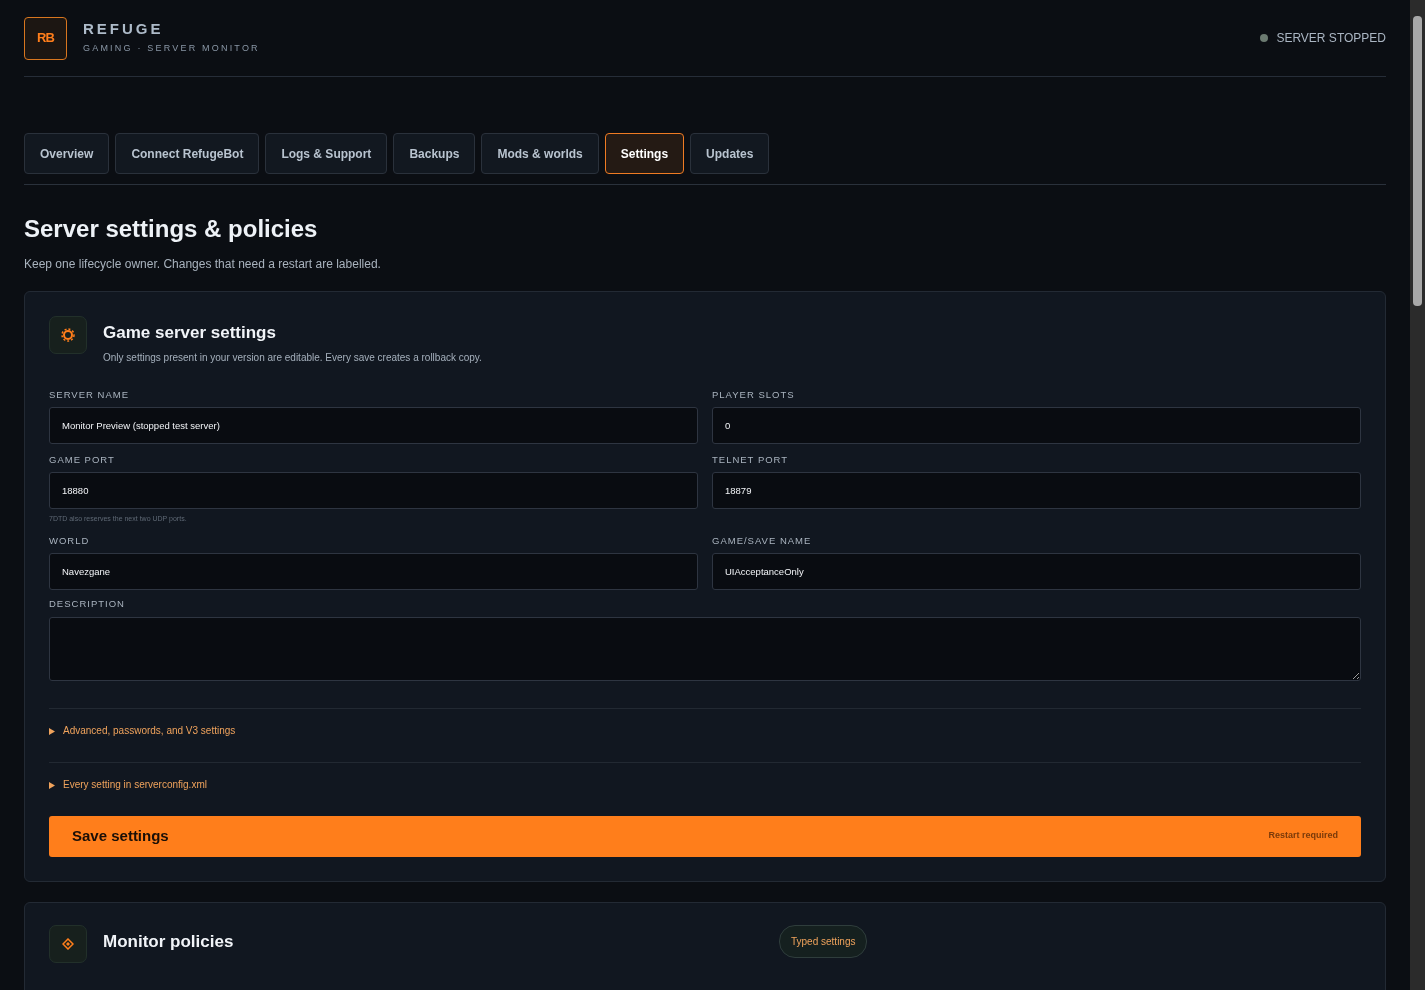 The width and height of the screenshot is (1425, 990). I want to click on page-title: Server settings & policies, so click(171, 229).